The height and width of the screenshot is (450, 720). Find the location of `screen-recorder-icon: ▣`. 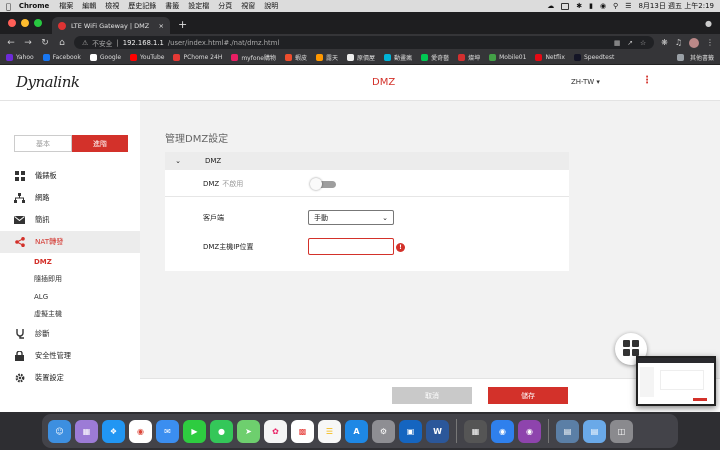

screen-recorder-icon: ▣ is located at coordinates (410, 431).